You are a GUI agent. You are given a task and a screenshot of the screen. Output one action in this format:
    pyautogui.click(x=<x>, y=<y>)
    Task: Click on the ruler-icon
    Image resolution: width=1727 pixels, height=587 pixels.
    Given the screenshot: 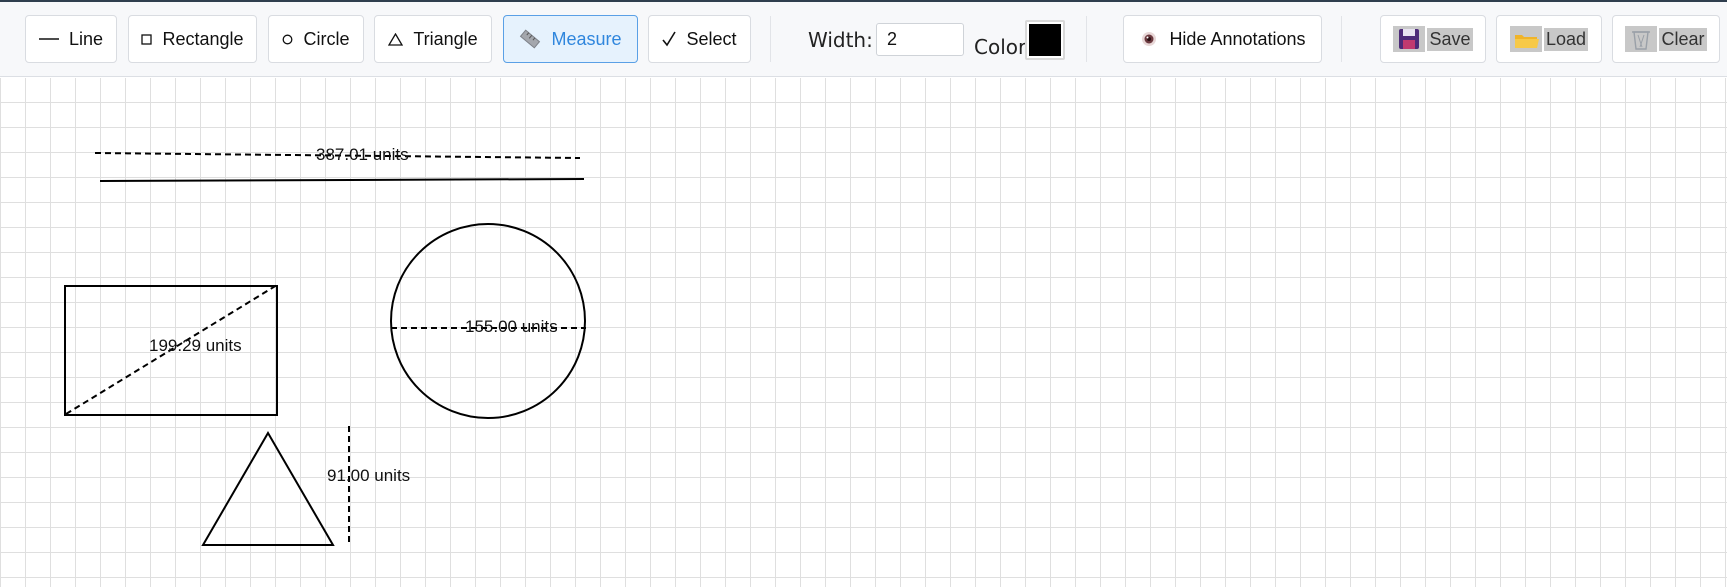 What is the action you would take?
    pyautogui.click(x=530, y=39)
    